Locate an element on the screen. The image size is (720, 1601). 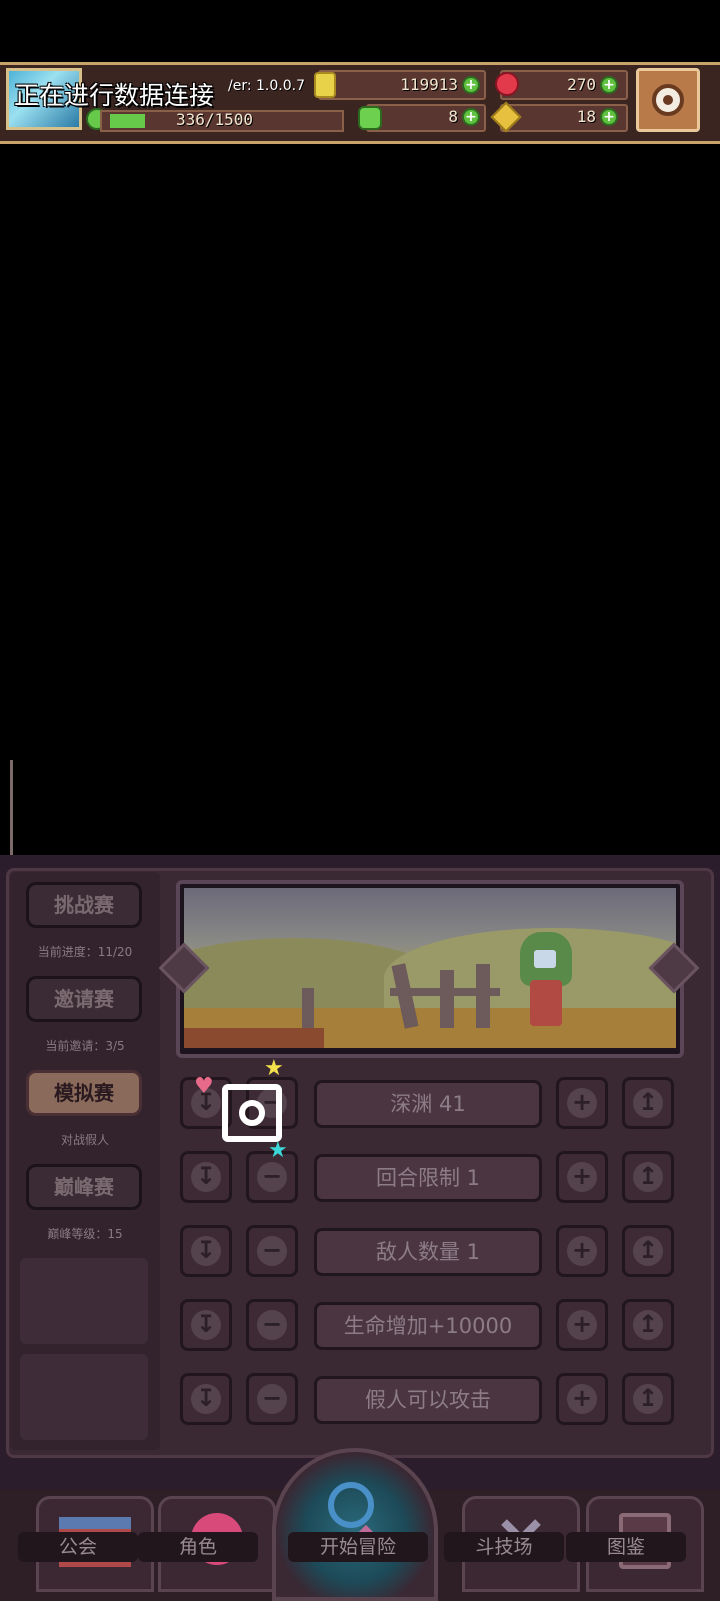
challenge-mode-button: 挑战赛 is located at coordinates (84, 905).